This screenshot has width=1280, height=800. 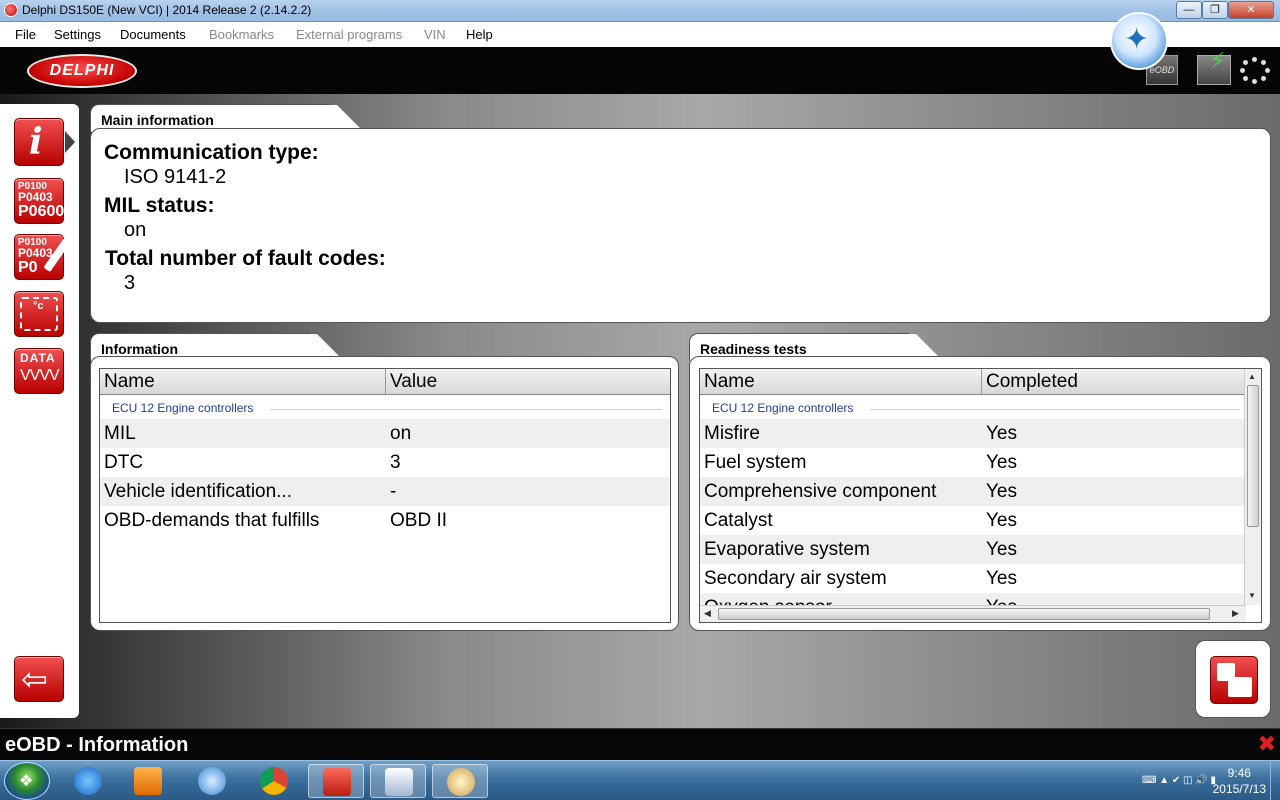 I want to click on show-desktop-button, so click(x=1275, y=780).